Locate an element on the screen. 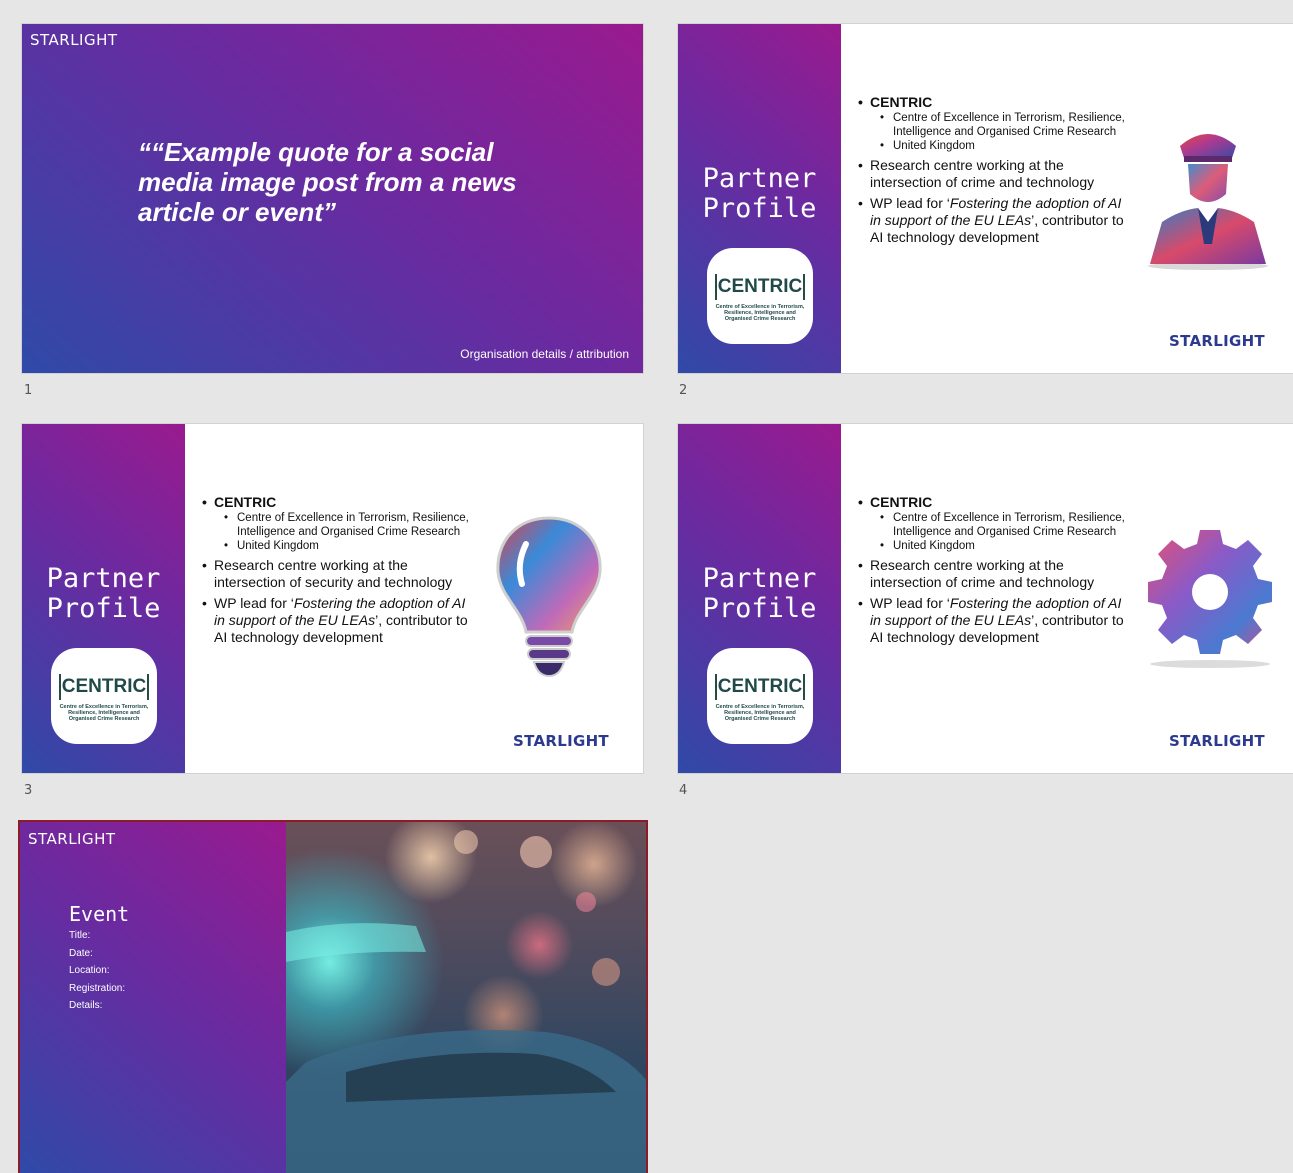 The image size is (1293, 1173). event-field-date: Date: is located at coordinates (81, 953).